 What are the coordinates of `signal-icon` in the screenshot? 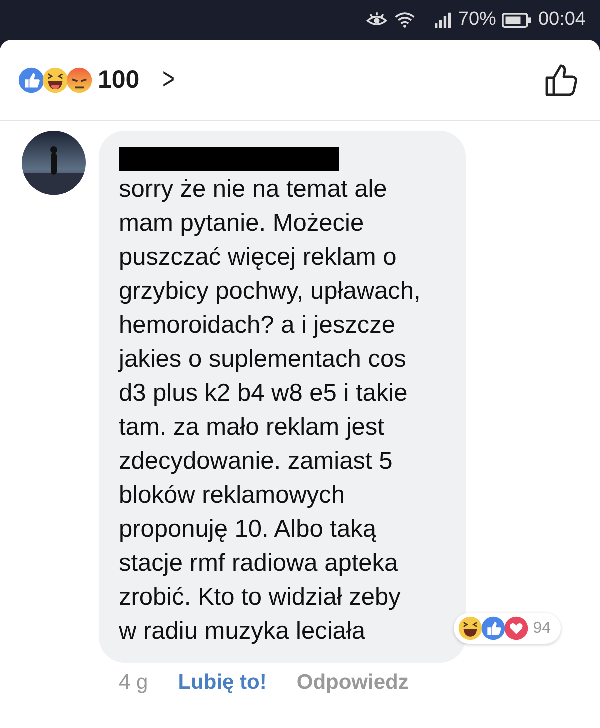 It's located at (443, 20).